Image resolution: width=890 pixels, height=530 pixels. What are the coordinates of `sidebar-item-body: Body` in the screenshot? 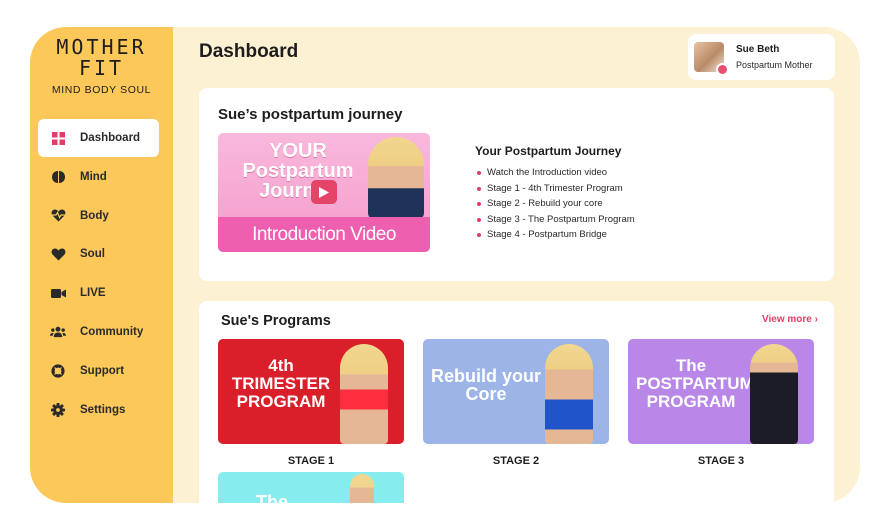 It's located at (98, 216).